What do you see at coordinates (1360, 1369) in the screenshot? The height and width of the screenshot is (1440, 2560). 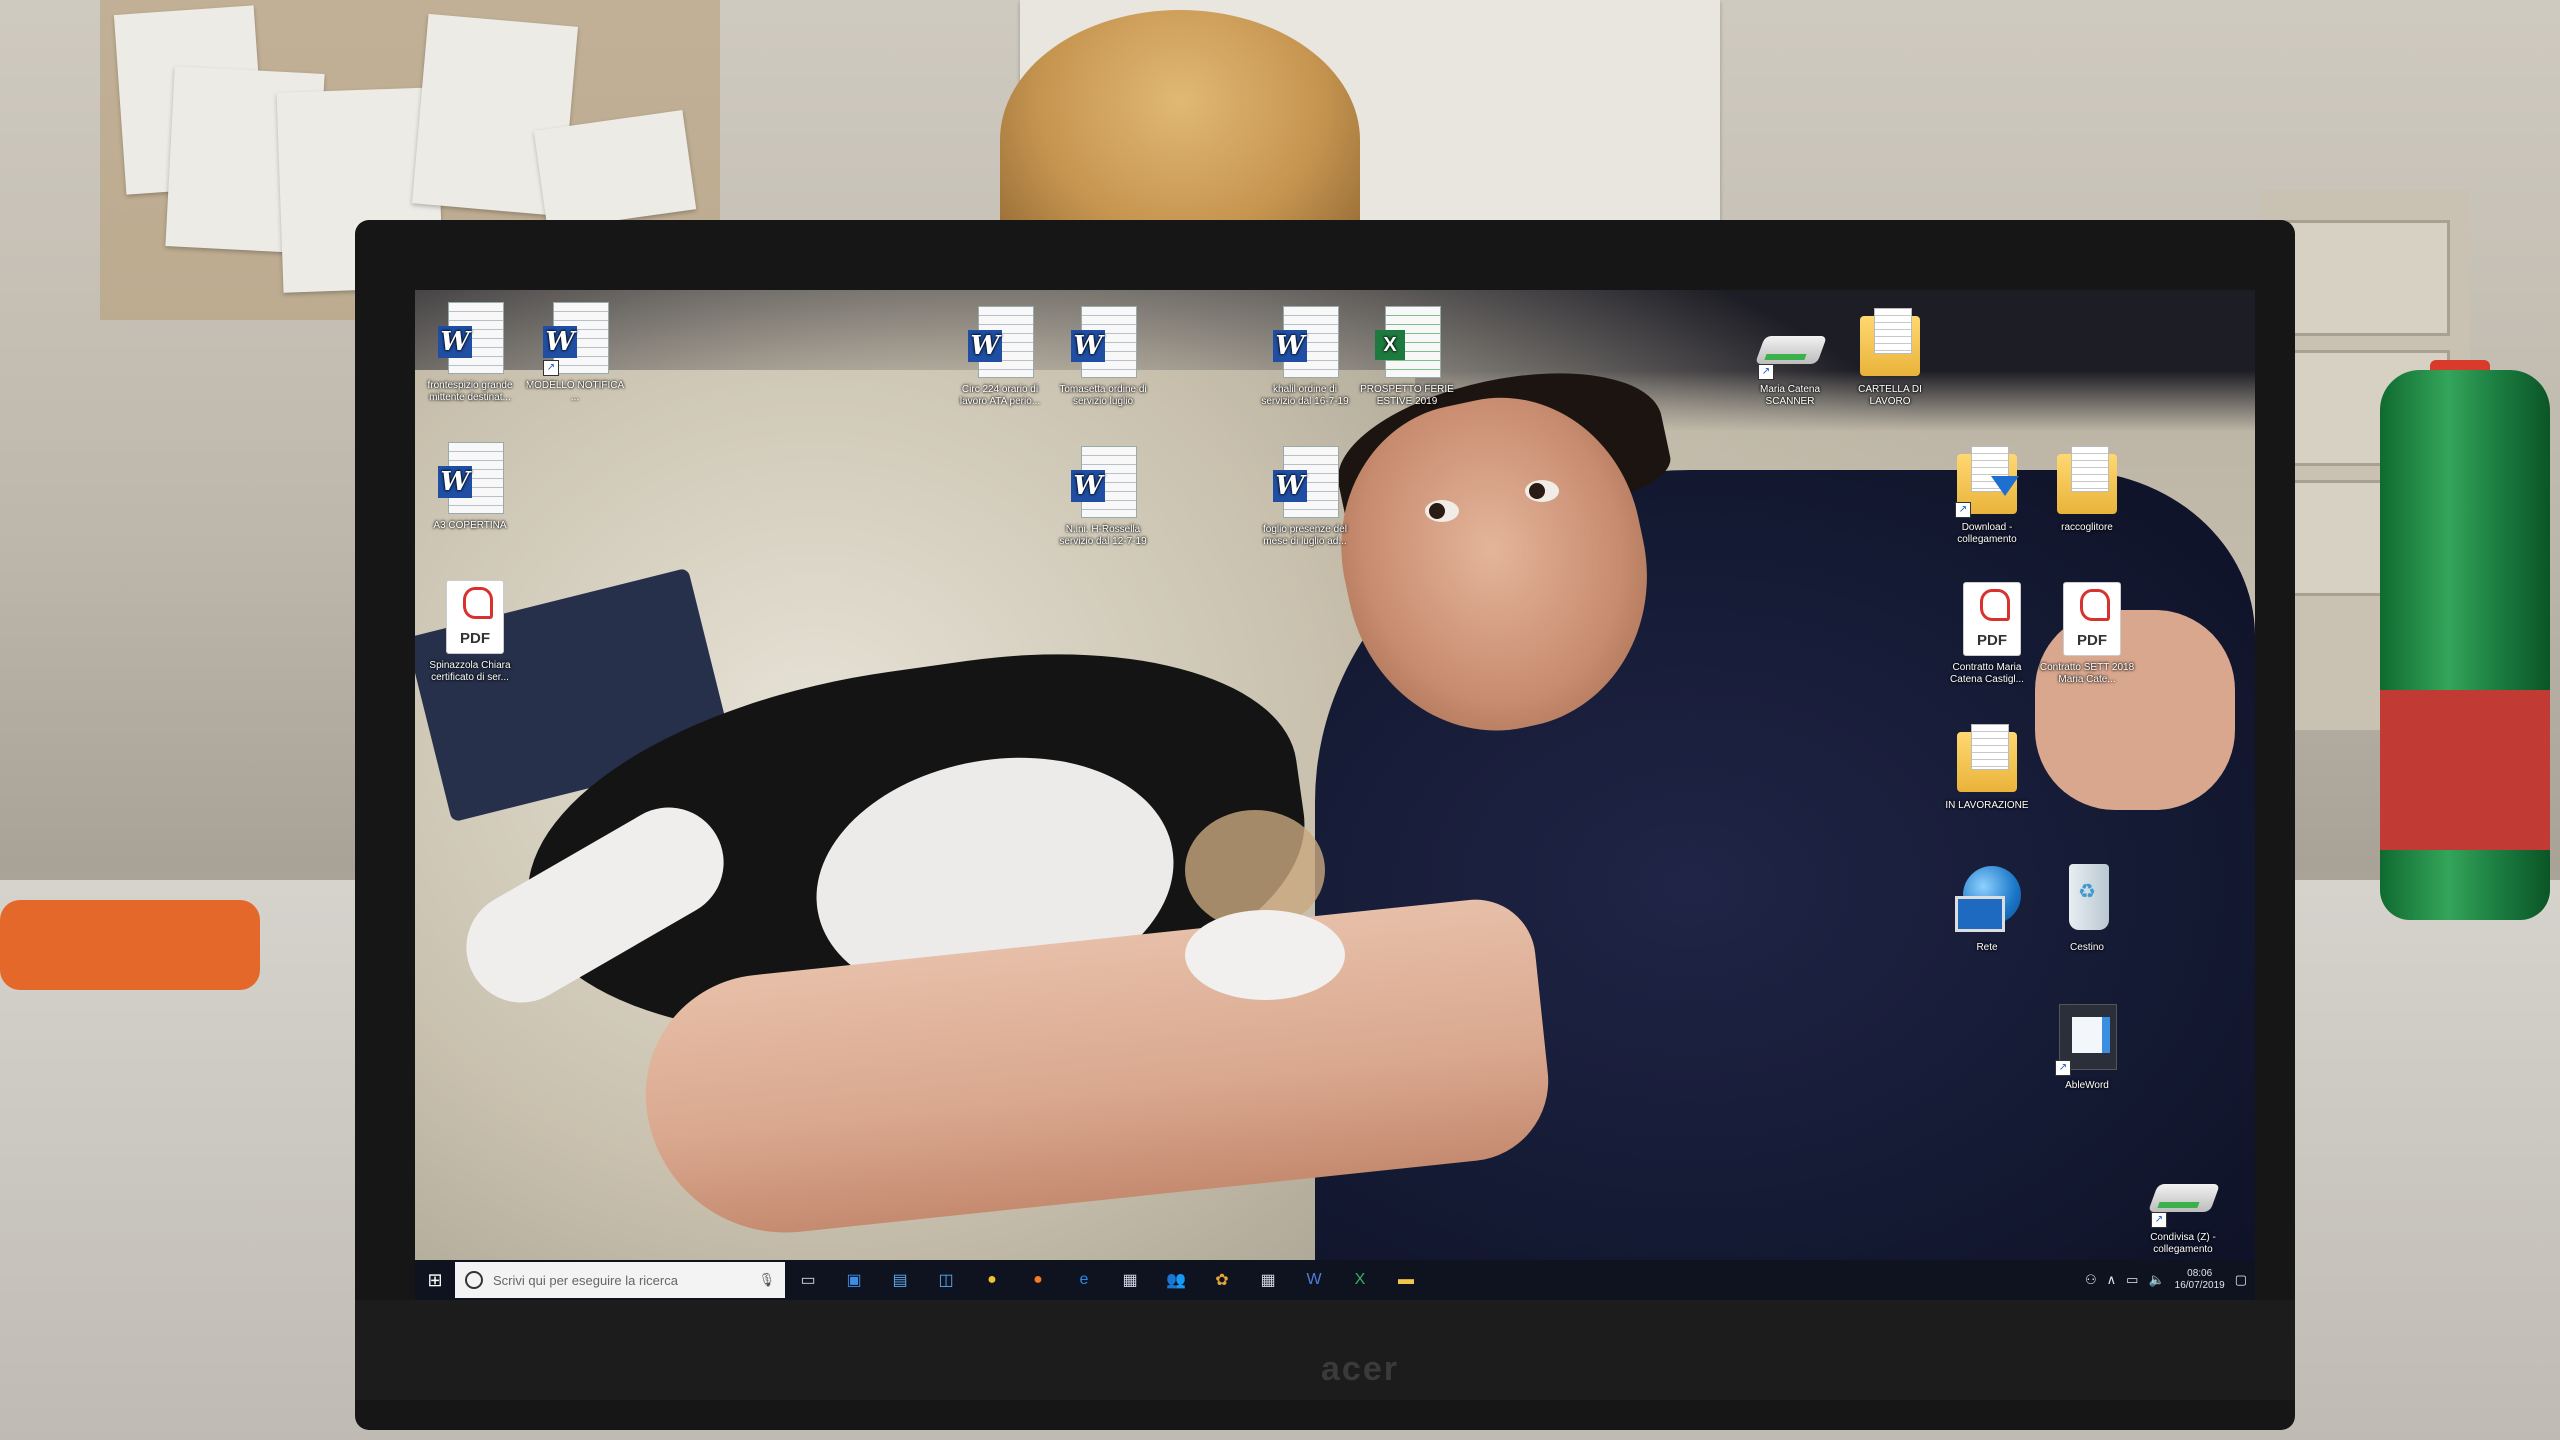 I see `monitor-brand: acer` at bounding box center [1360, 1369].